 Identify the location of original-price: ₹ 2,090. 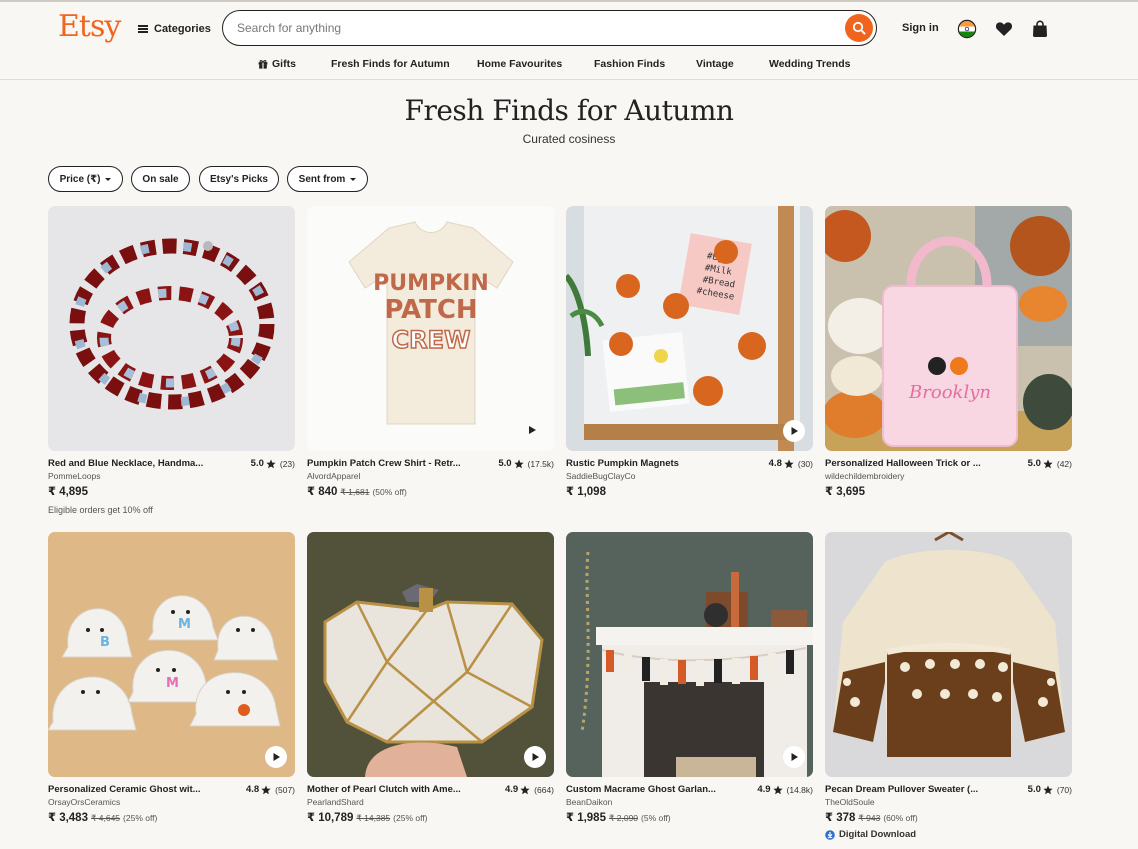
(623, 818).